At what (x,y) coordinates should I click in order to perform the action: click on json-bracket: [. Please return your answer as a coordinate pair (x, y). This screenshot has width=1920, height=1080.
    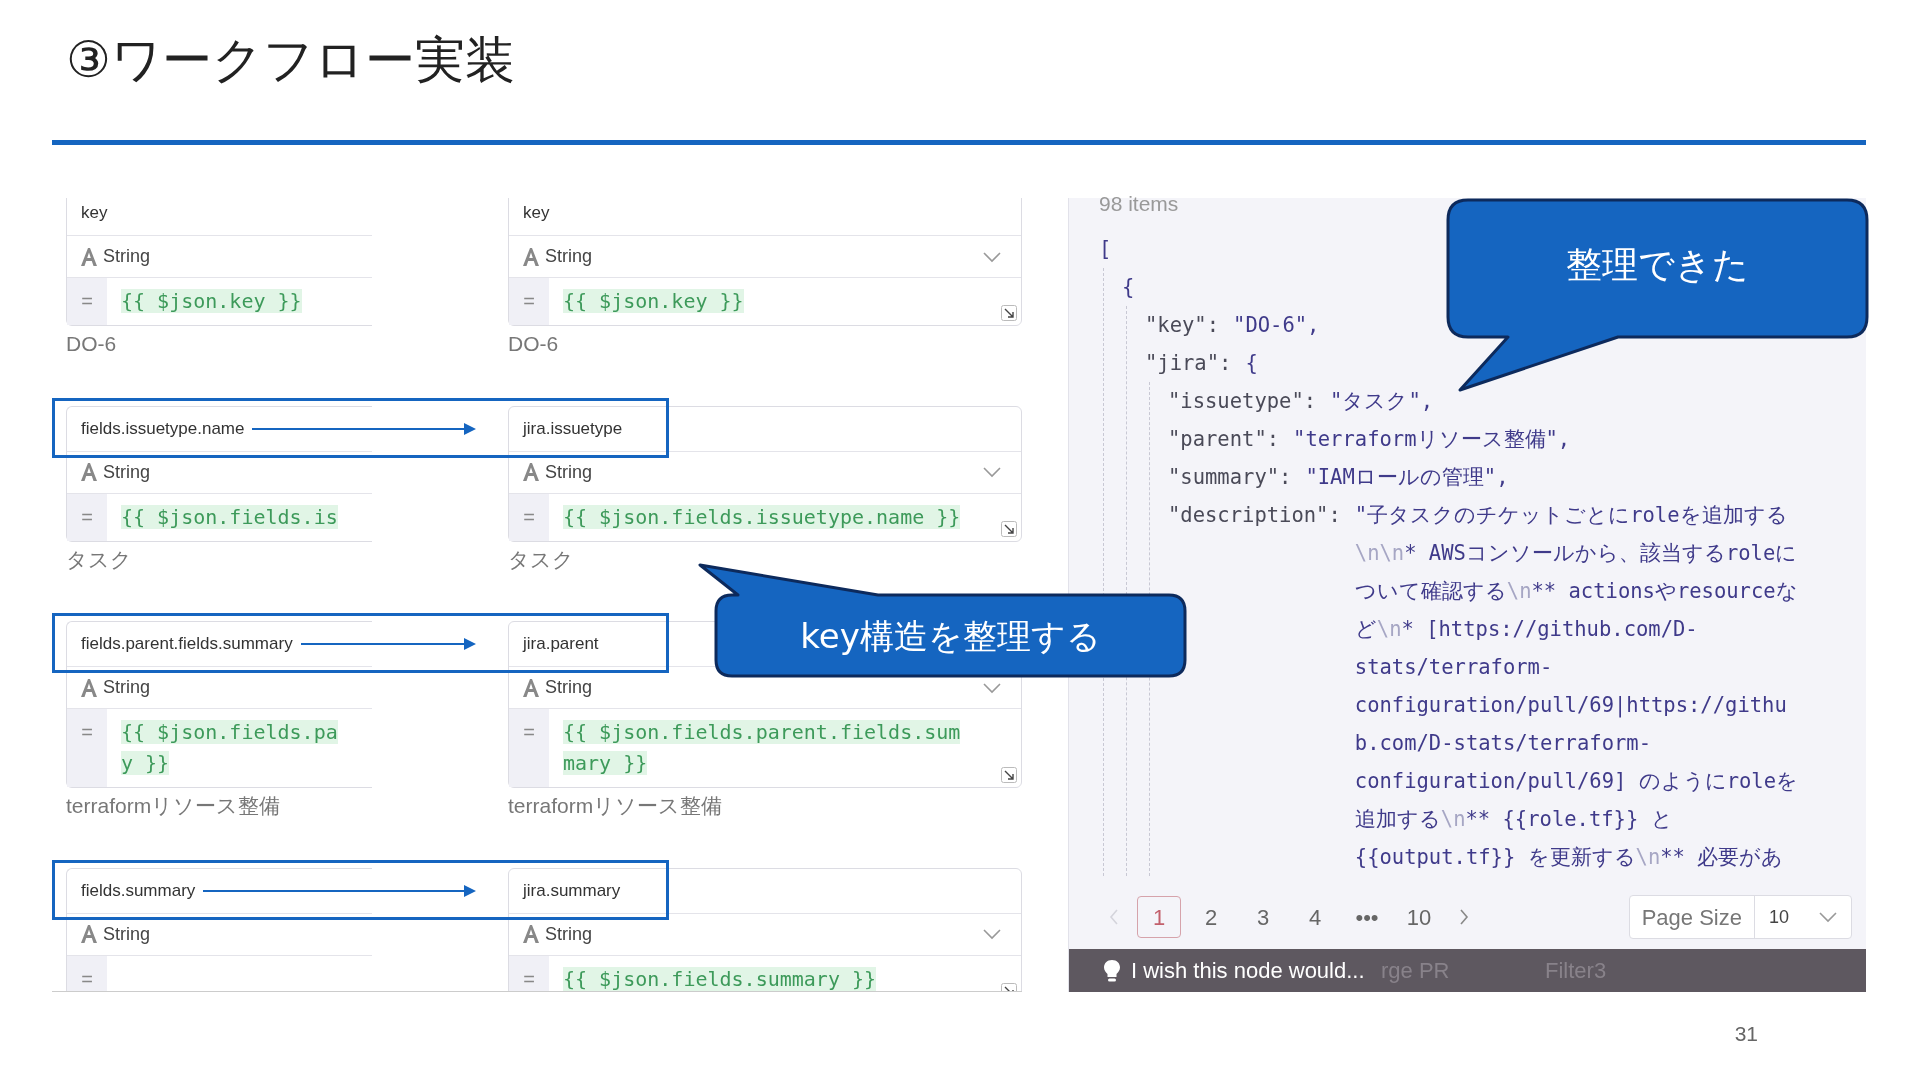
    Looking at the image, I should click on (1105, 249).